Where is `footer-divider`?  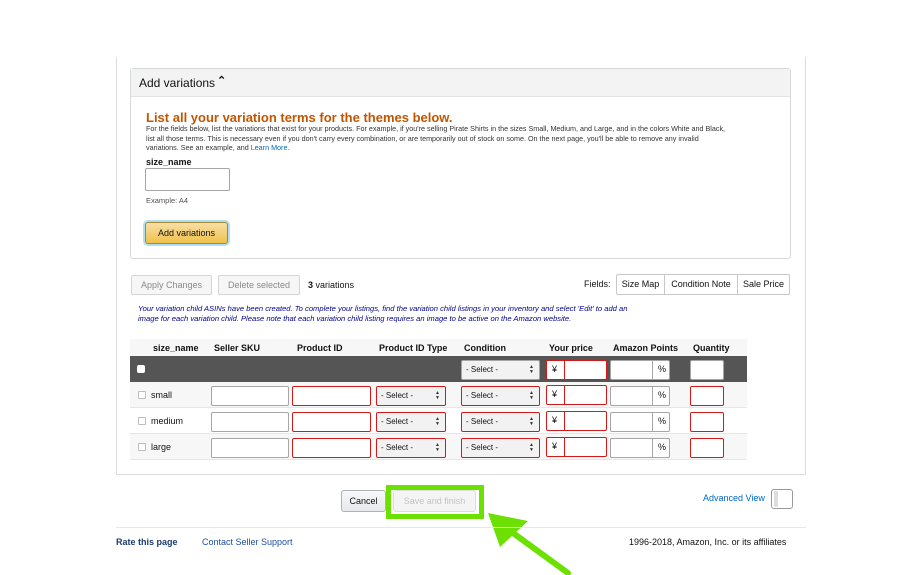 footer-divider is located at coordinates (461, 527).